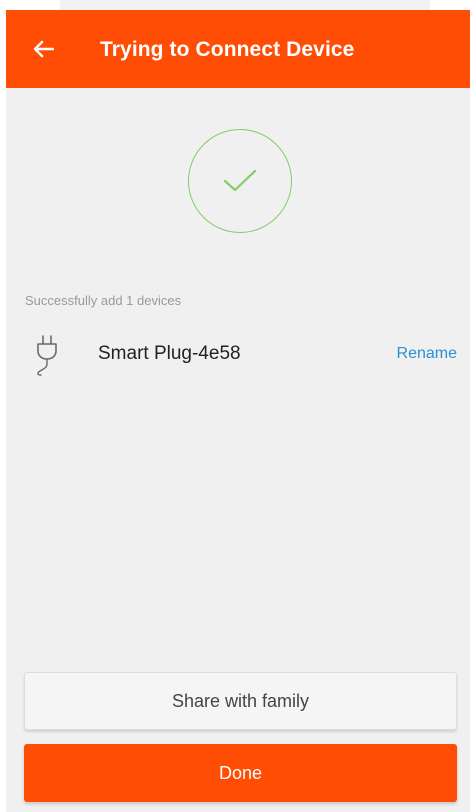 This screenshot has width=470, height=812. Describe the element at coordinates (240, 773) in the screenshot. I see `done-button: Done` at that location.